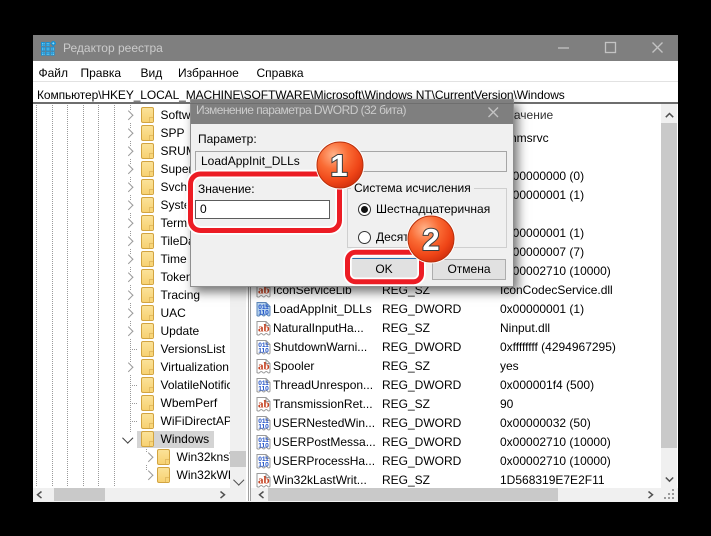  What do you see at coordinates (430, 239) in the screenshot?
I see `svg-text: 2` at bounding box center [430, 239].